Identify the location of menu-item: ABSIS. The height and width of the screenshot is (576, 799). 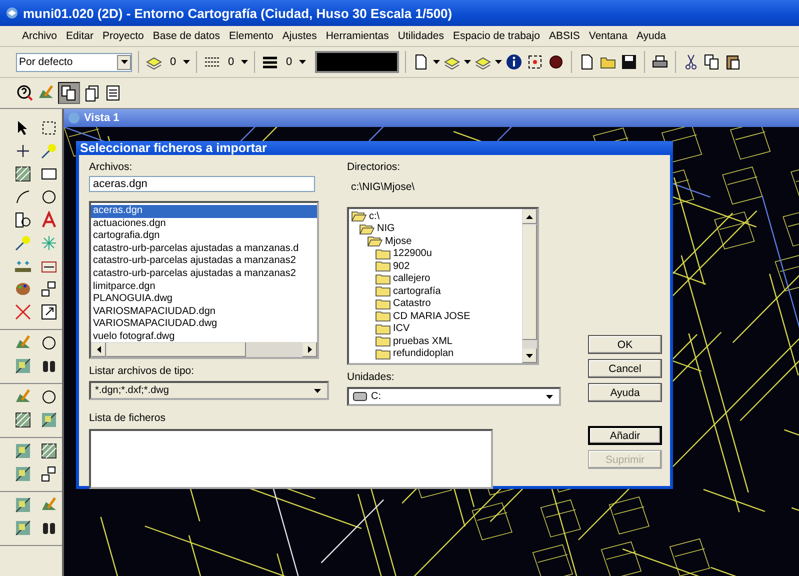
(564, 36).